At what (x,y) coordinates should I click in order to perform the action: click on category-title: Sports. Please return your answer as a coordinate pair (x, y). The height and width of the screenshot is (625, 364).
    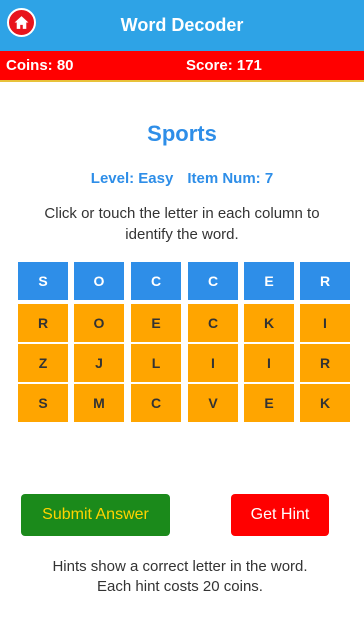
    Looking at the image, I should click on (182, 133).